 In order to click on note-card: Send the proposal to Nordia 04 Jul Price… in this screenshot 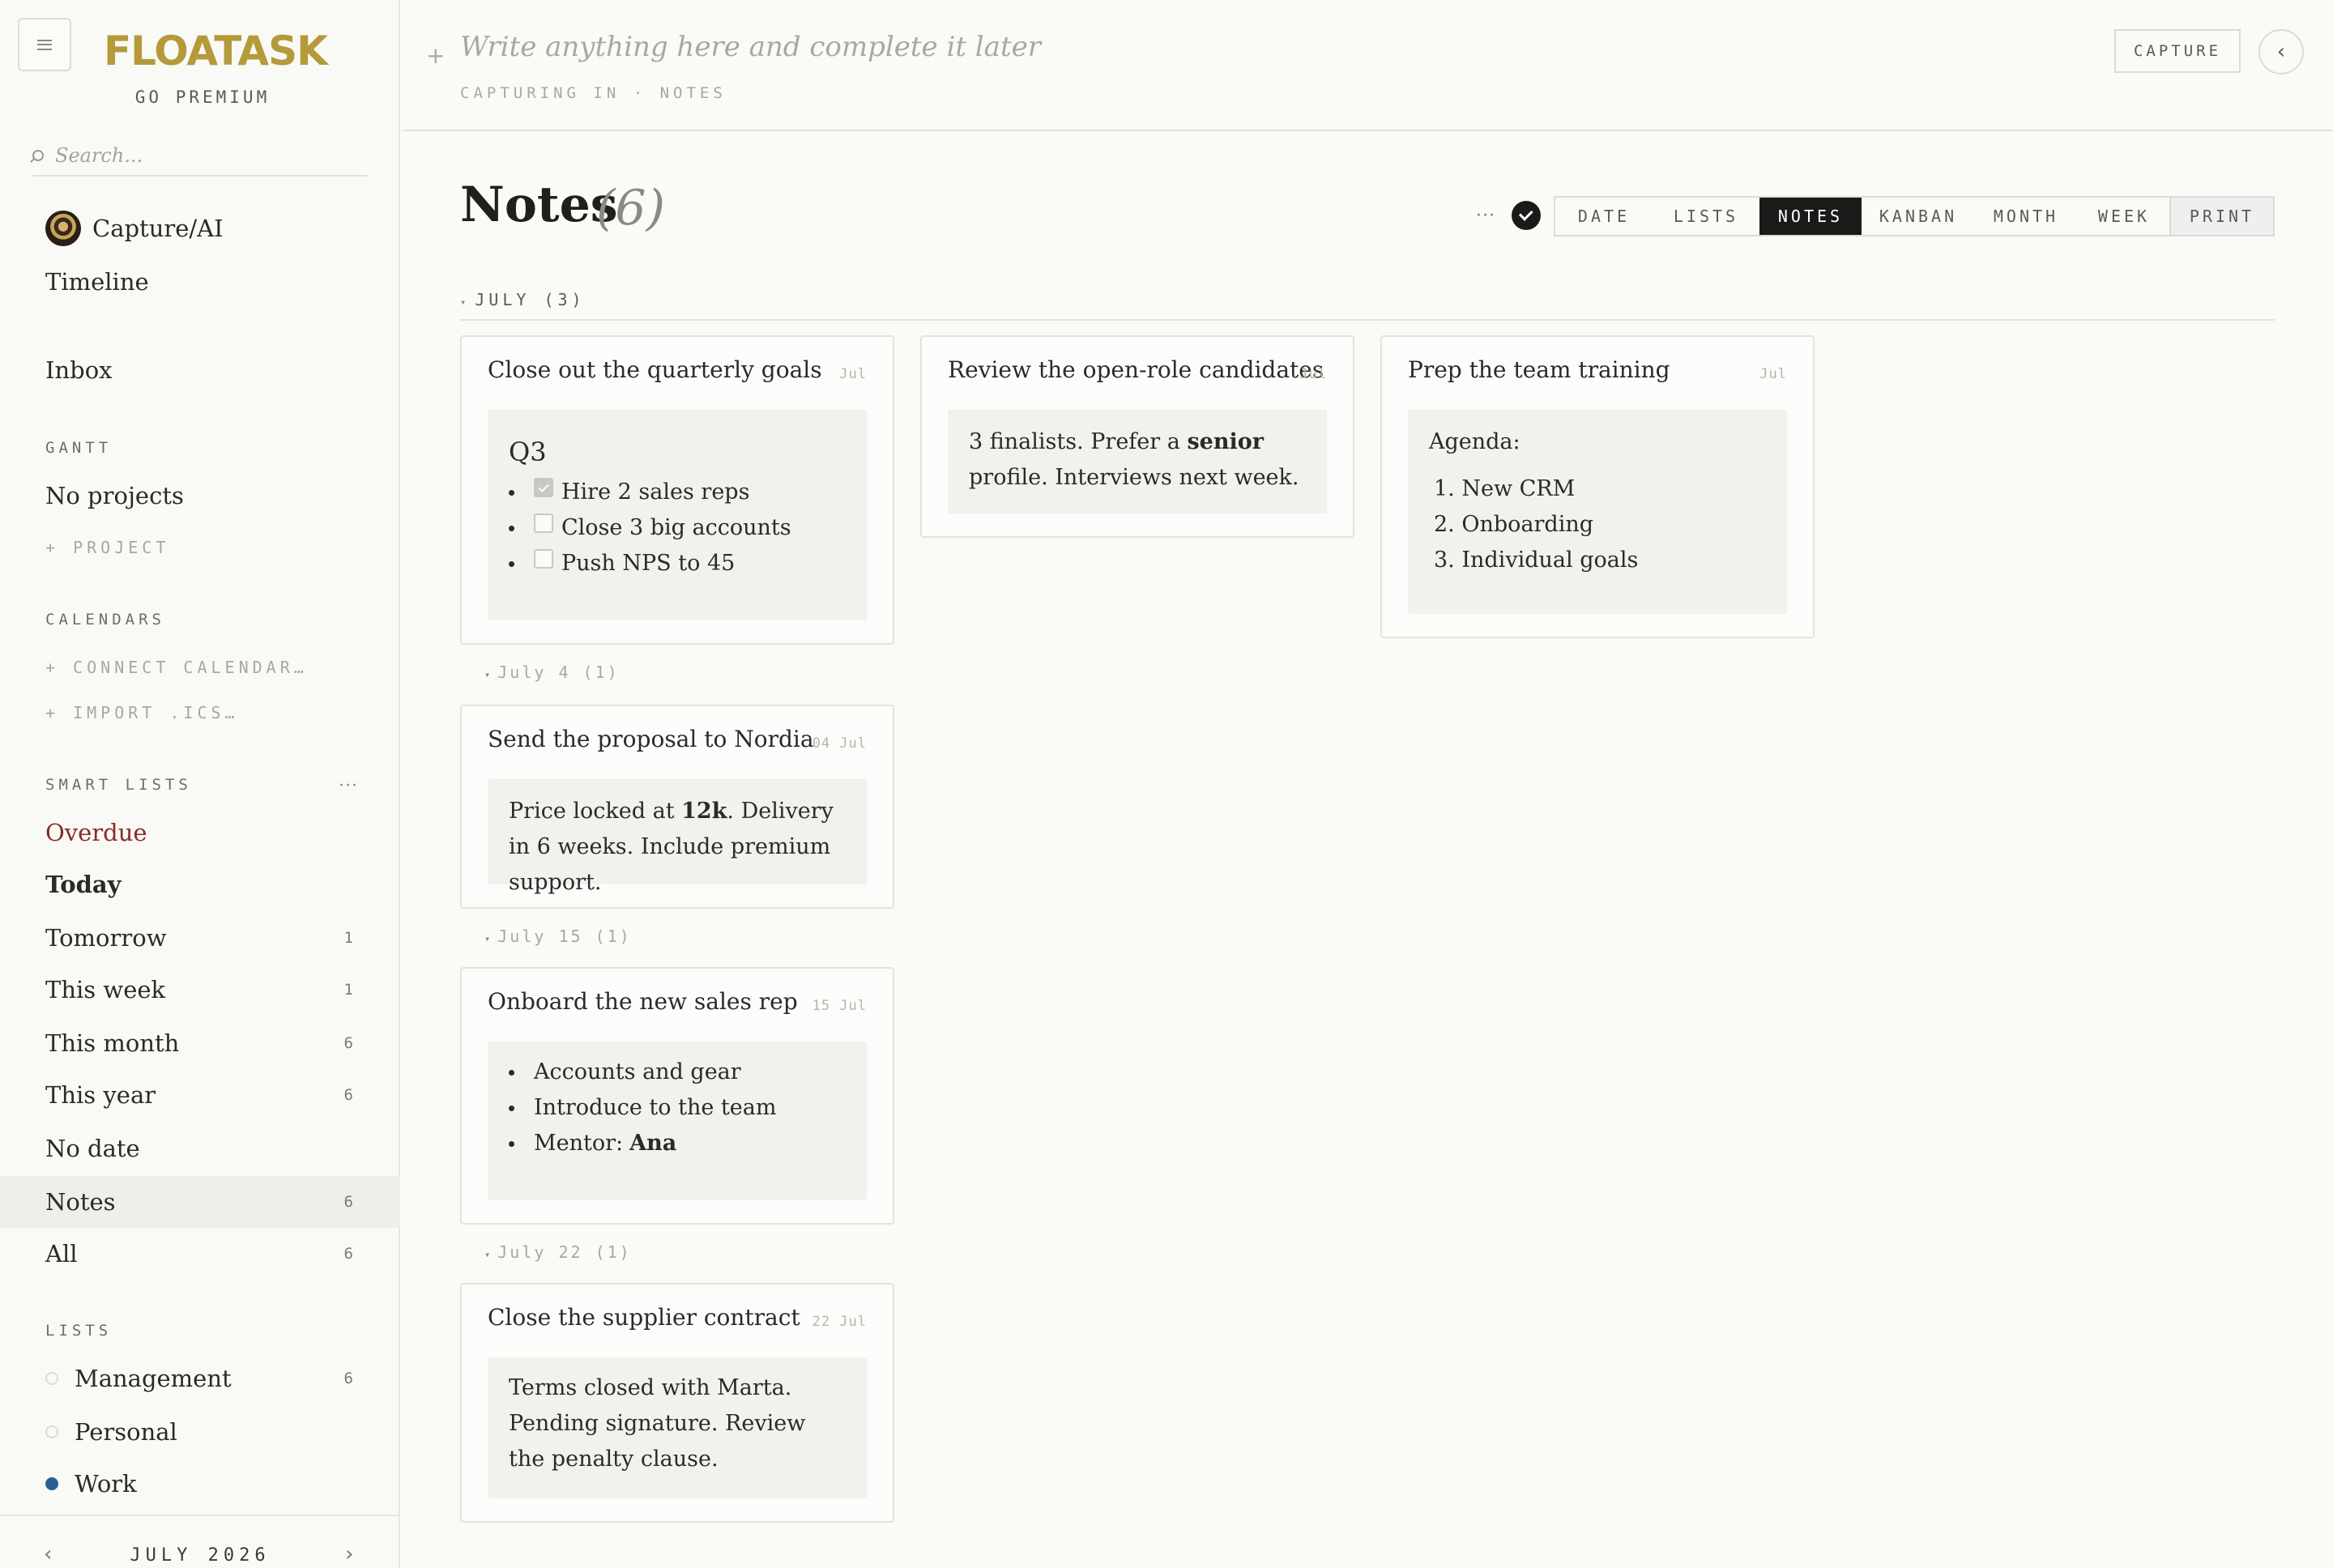, I will do `click(677, 807)`.